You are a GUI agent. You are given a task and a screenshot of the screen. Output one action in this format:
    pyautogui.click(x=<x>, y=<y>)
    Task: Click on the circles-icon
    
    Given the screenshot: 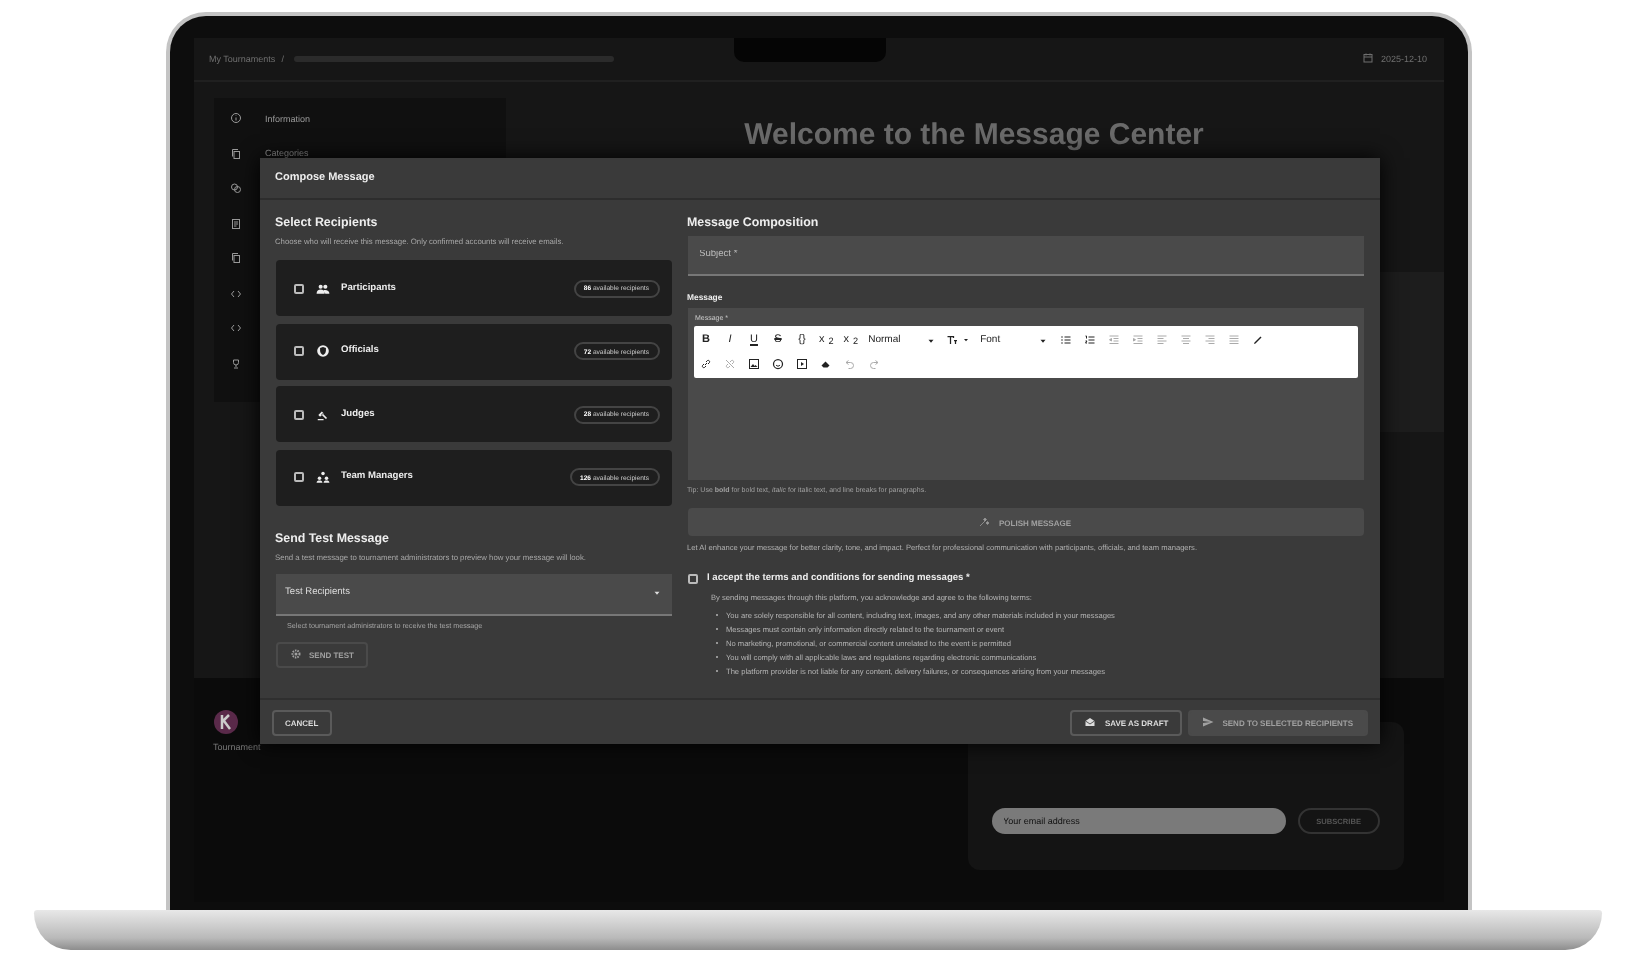 What is the action you would take?
    pyautogui.click(x=235, y=188)
    